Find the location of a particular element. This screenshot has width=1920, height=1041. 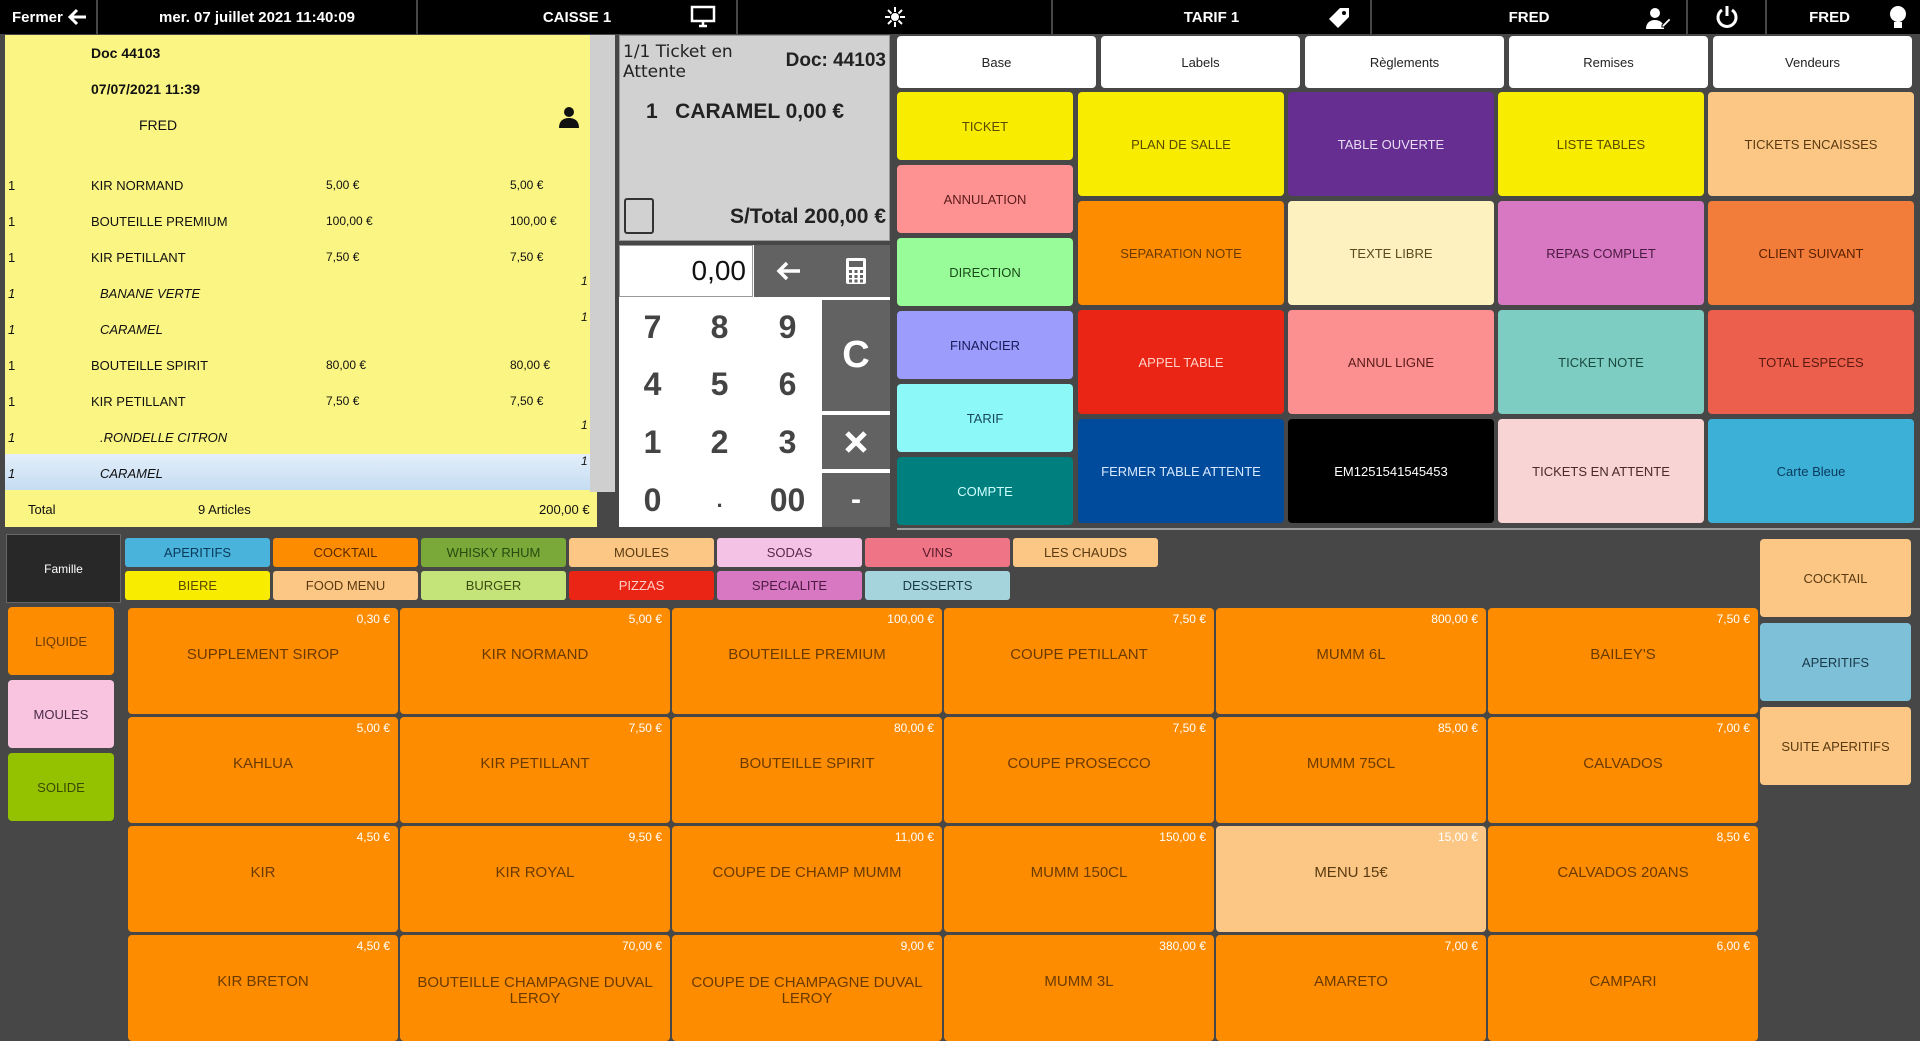

key-7: 7 is located at coordinates (652, 327).